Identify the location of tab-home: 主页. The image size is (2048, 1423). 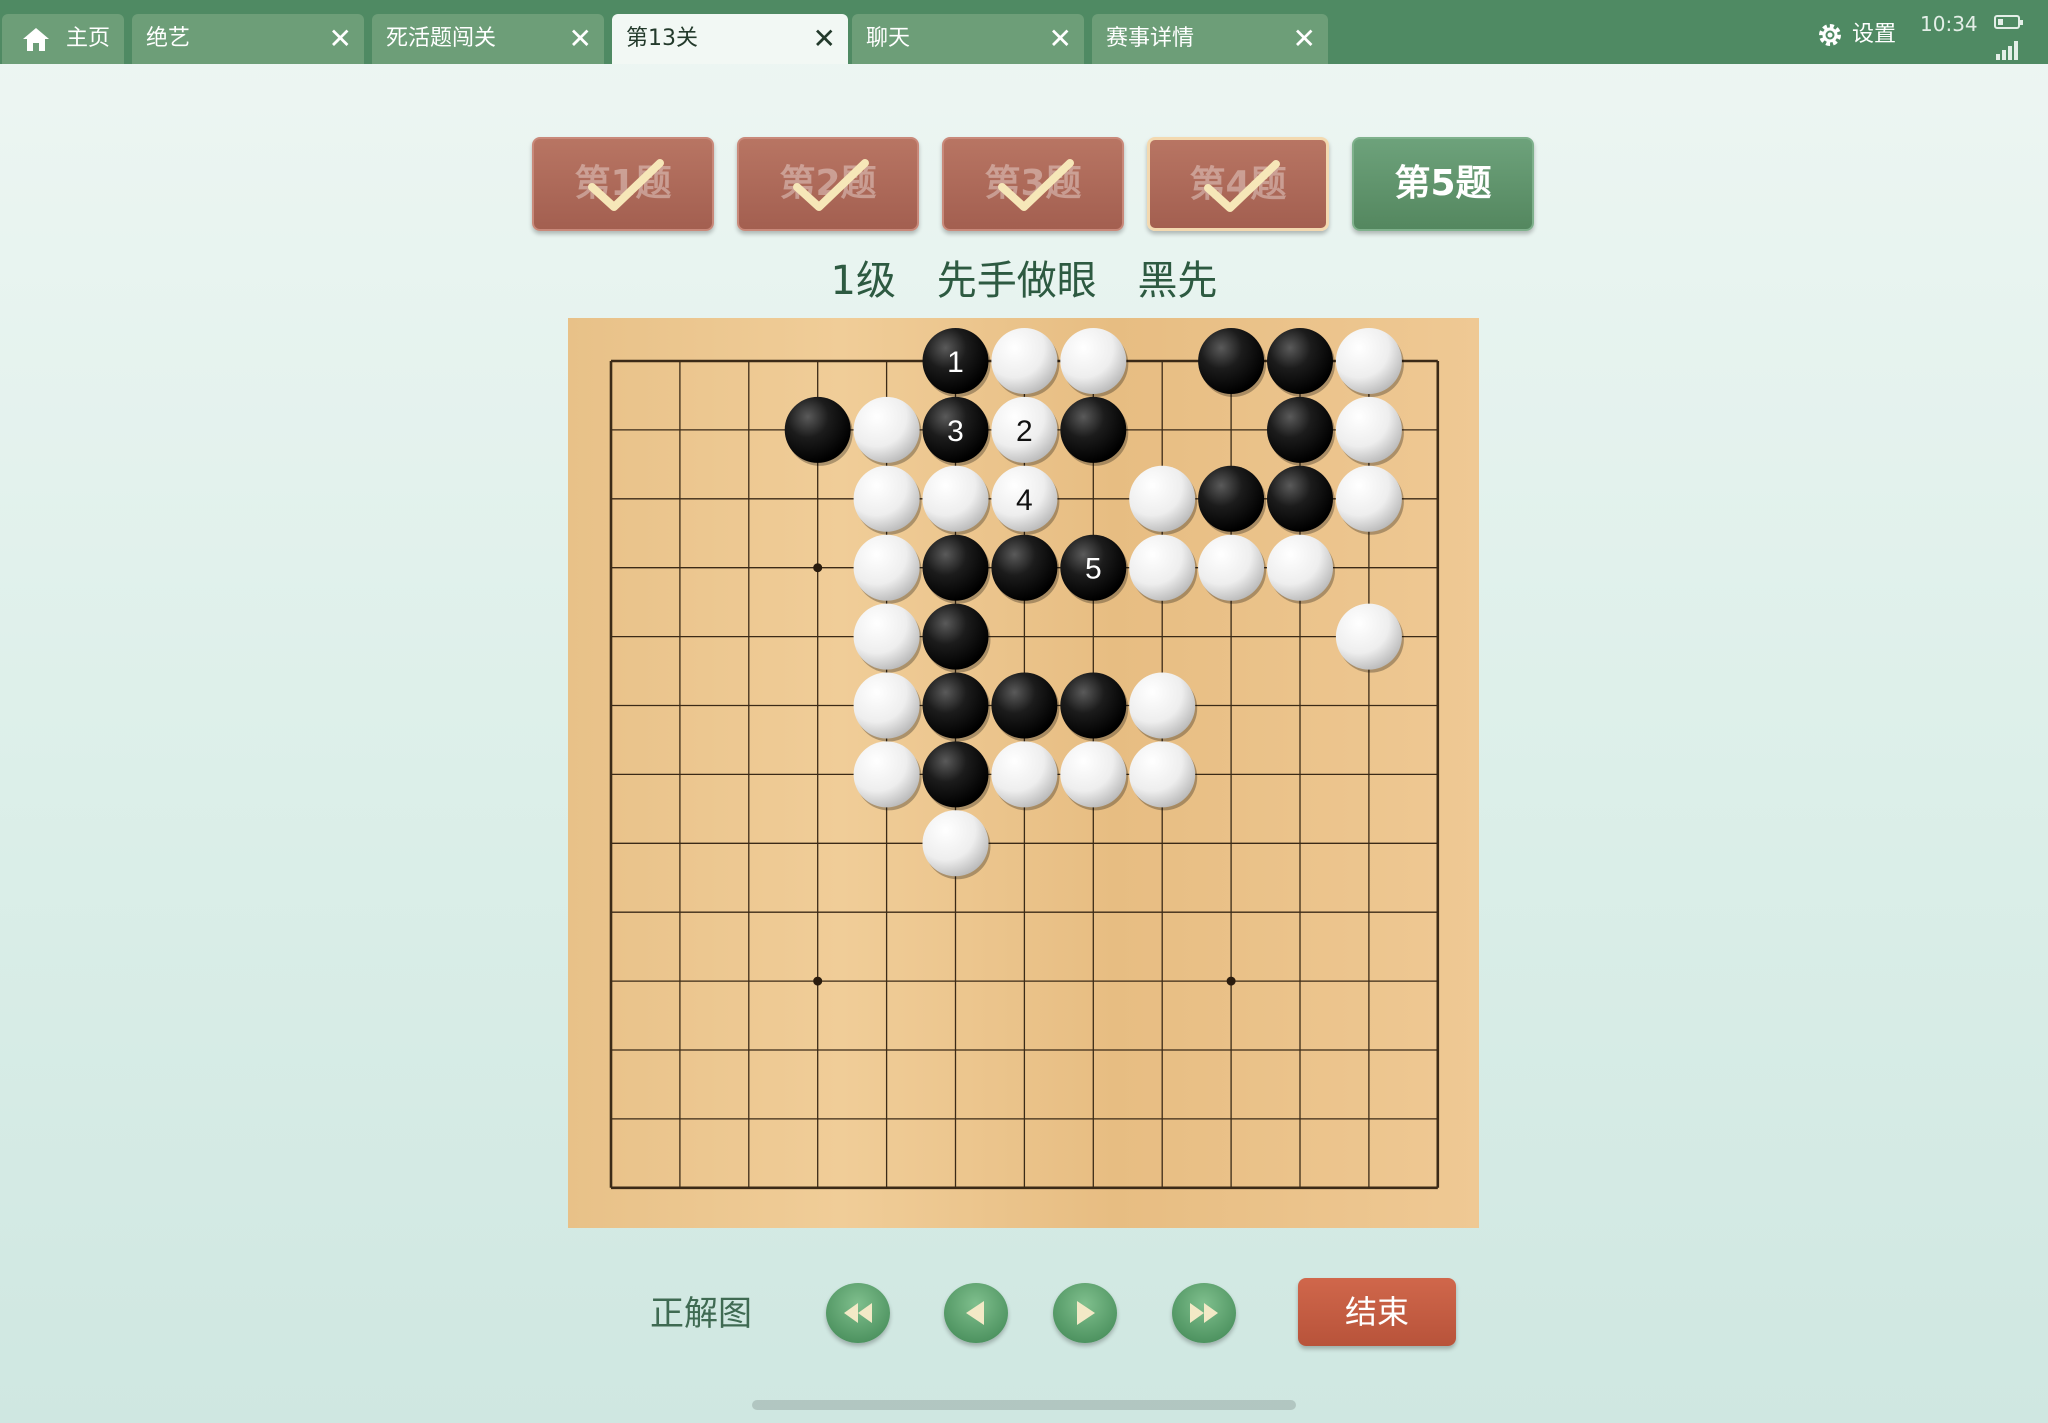
(63, 39).